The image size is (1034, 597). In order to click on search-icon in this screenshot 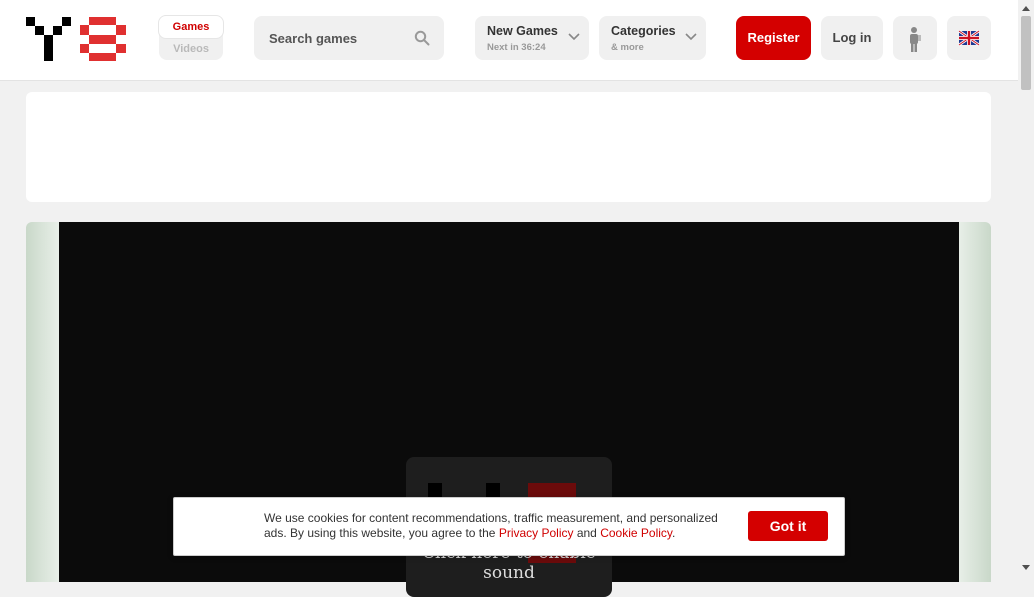, I will do `click(422, 38)`.